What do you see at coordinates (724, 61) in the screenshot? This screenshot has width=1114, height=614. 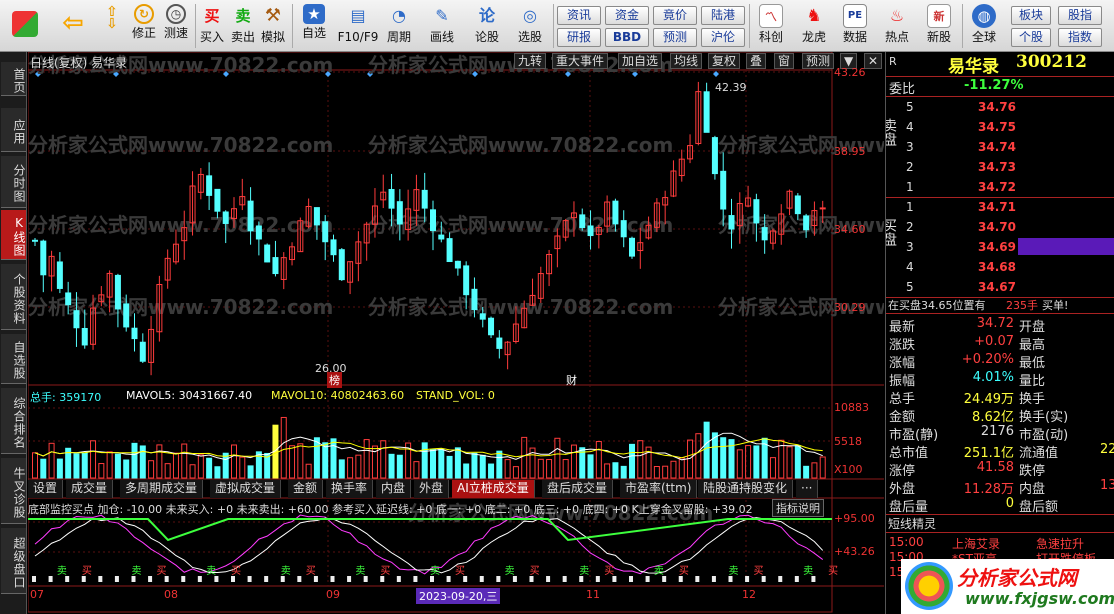 I see `chart-tool-4: 复权` at bounding box center [724, 61].